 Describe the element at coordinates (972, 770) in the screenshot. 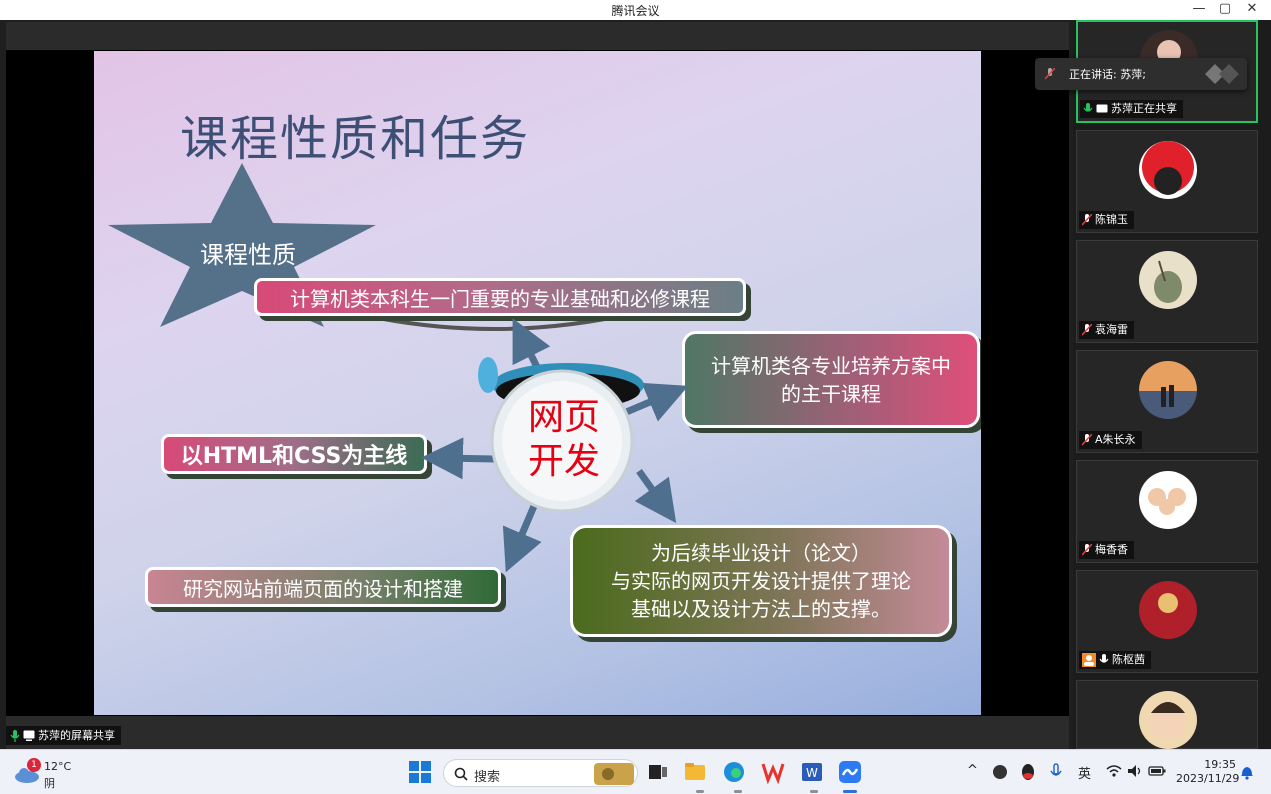

I see `chevron-up-icon: ^` at that location.